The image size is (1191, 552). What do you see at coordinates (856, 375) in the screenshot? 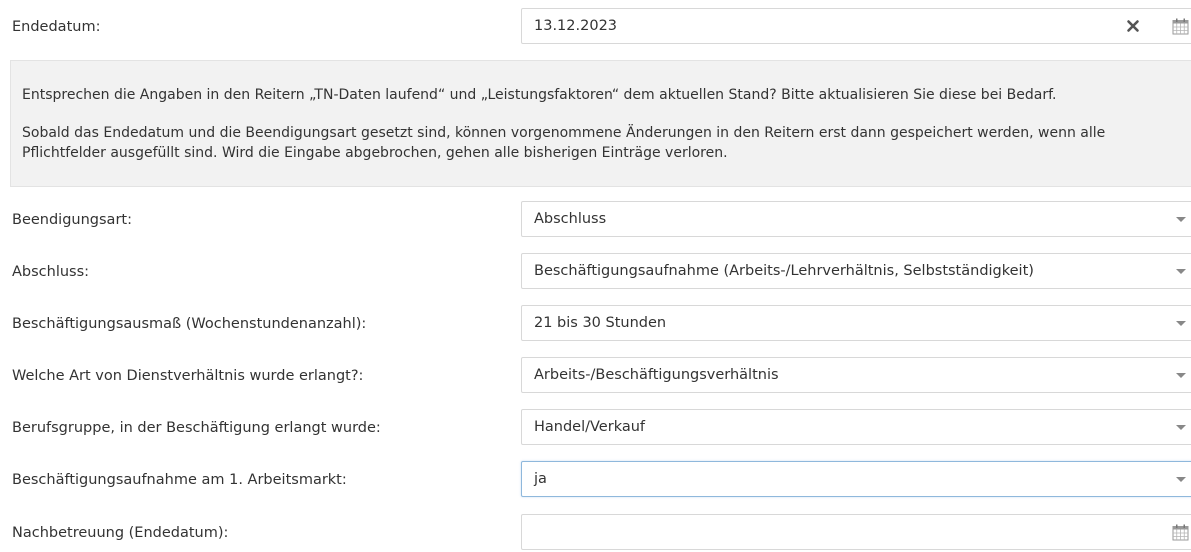
I see `dienstverhaeltnis-select: Arbeits-/Beschäftigungsverhältnis` at bounding box center [856, 375].